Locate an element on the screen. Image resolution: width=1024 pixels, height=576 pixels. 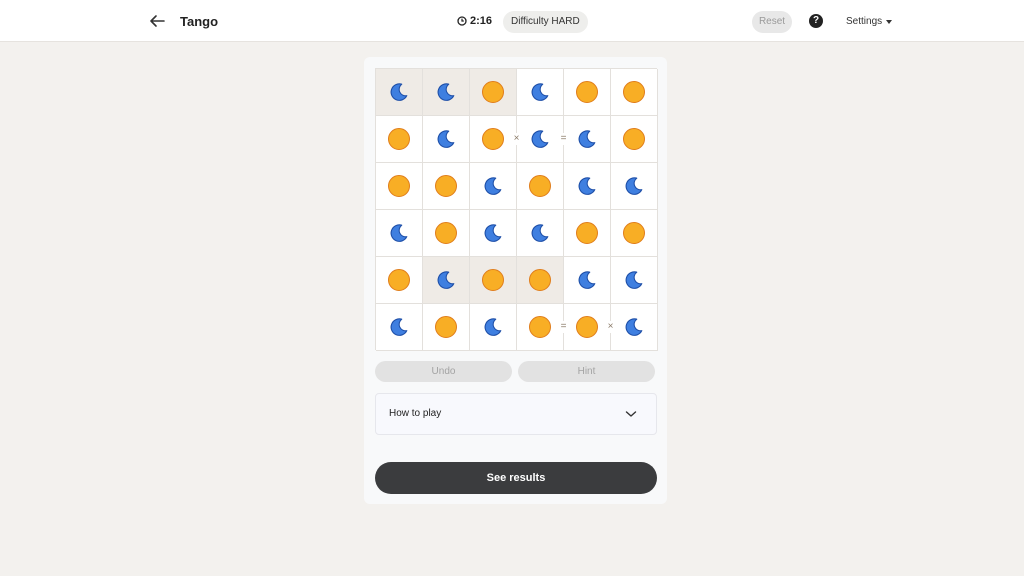
reset-button: Reset is located at coordinates (772, 22).